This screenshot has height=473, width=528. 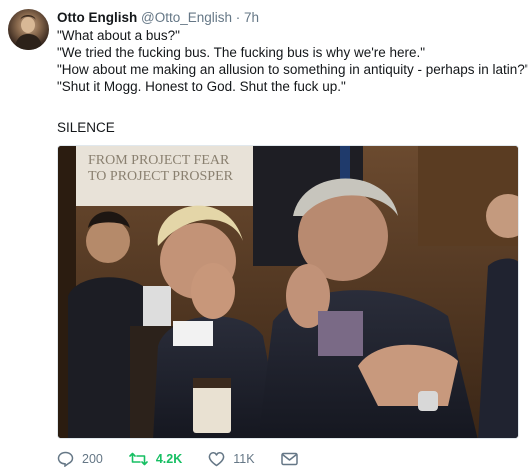 I want to click on author-handle: @Otto_English, so click(x=186, y=17).